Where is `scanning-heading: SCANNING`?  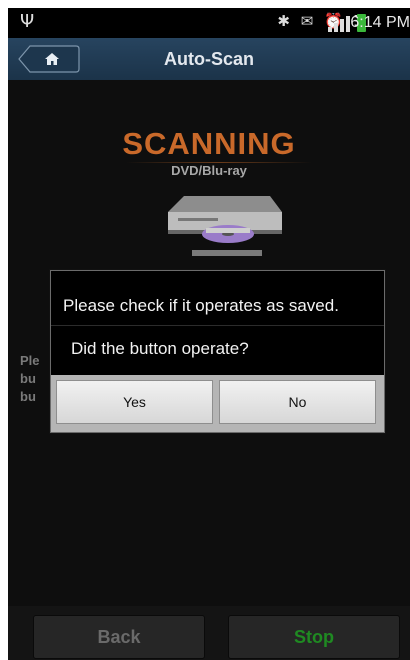 scanning-heading: SCANNING is located at coordinates (209, 143).